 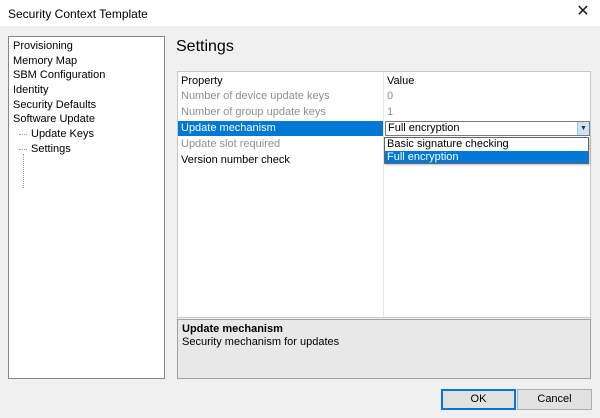 I want to click on tree-item-software-update: Software Update, so click(x=86, y=119).